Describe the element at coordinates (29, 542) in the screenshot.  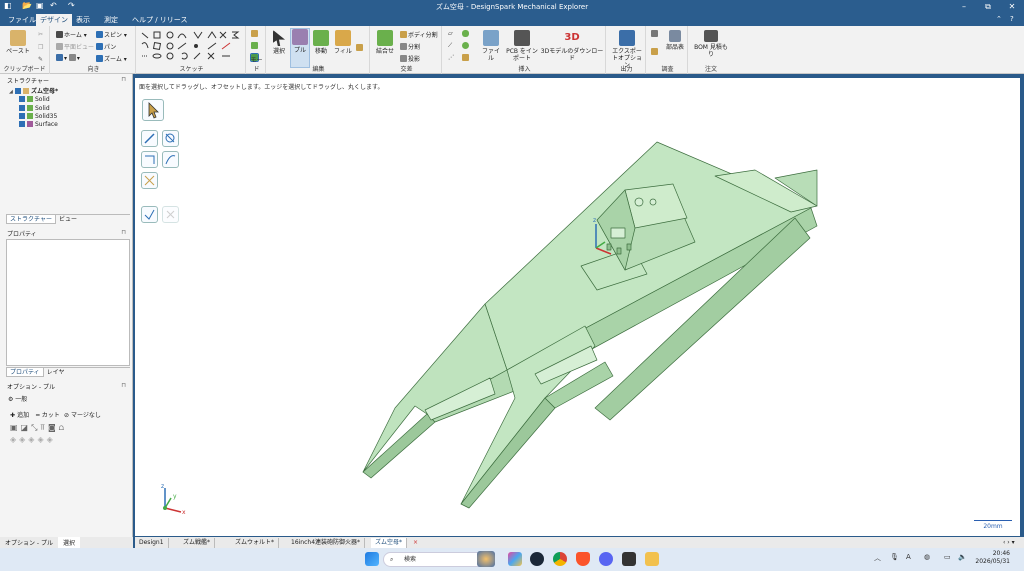
I see `tab-options-pull: オプション - プル` at that location.